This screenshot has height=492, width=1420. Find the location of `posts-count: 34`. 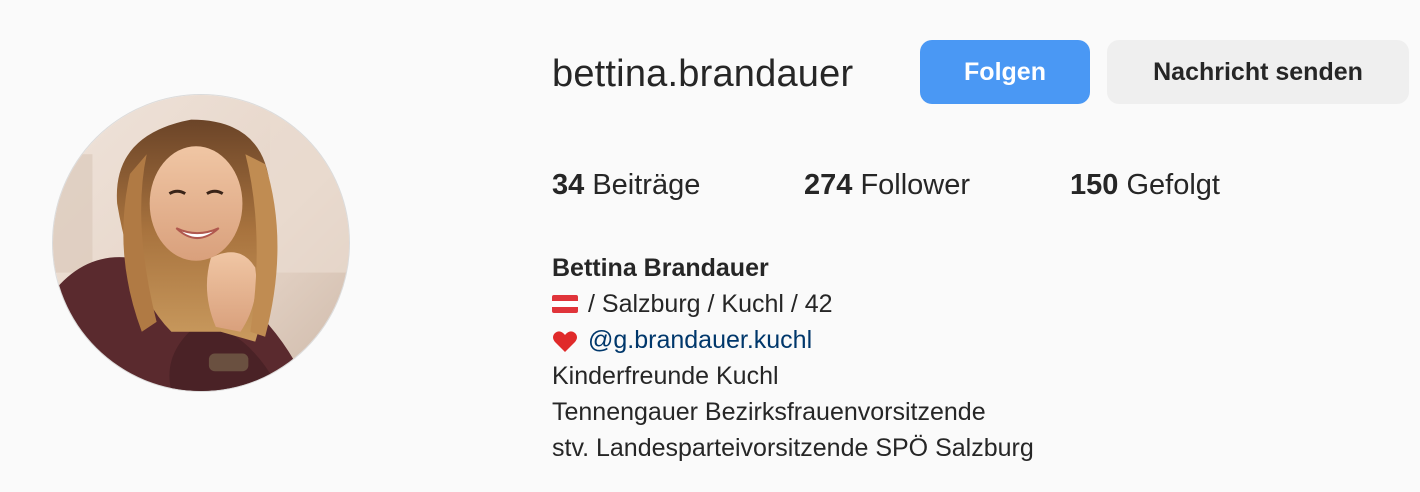

posts-count: 34 is located at coordinates (568, 185).